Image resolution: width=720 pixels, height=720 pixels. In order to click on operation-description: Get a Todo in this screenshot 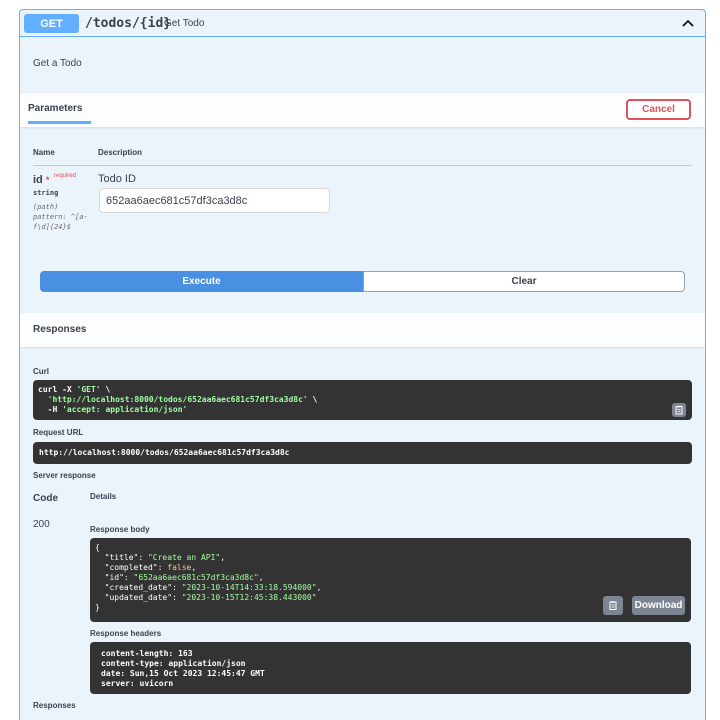, I will do `click(57, 63)`.